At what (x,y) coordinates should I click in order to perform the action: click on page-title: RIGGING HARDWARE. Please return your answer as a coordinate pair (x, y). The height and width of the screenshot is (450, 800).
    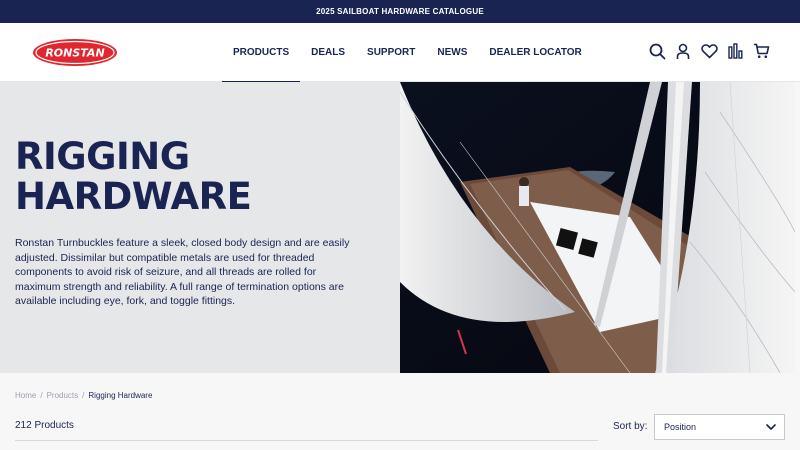
    Looking at the image, I should click on (200, 177).